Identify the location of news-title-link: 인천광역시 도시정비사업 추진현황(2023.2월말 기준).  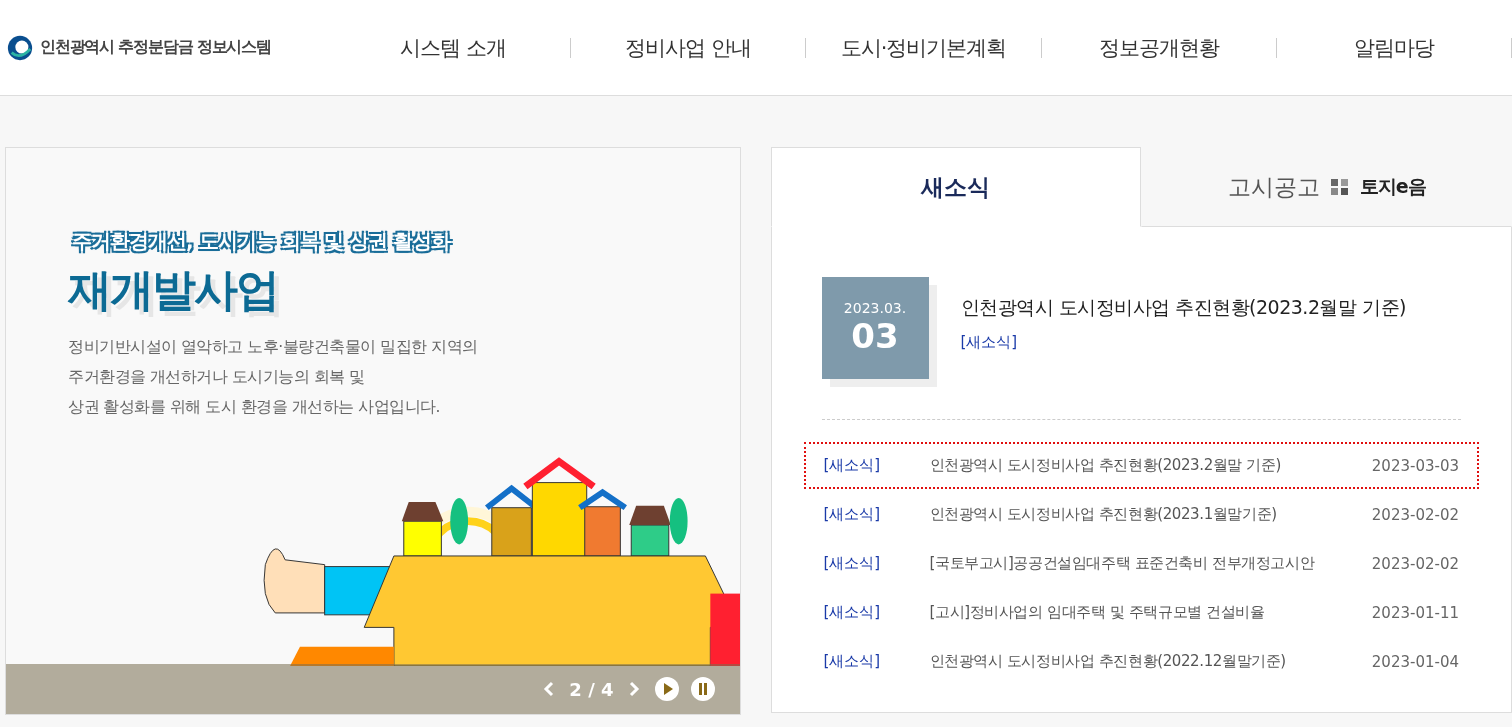
(1183, 308).